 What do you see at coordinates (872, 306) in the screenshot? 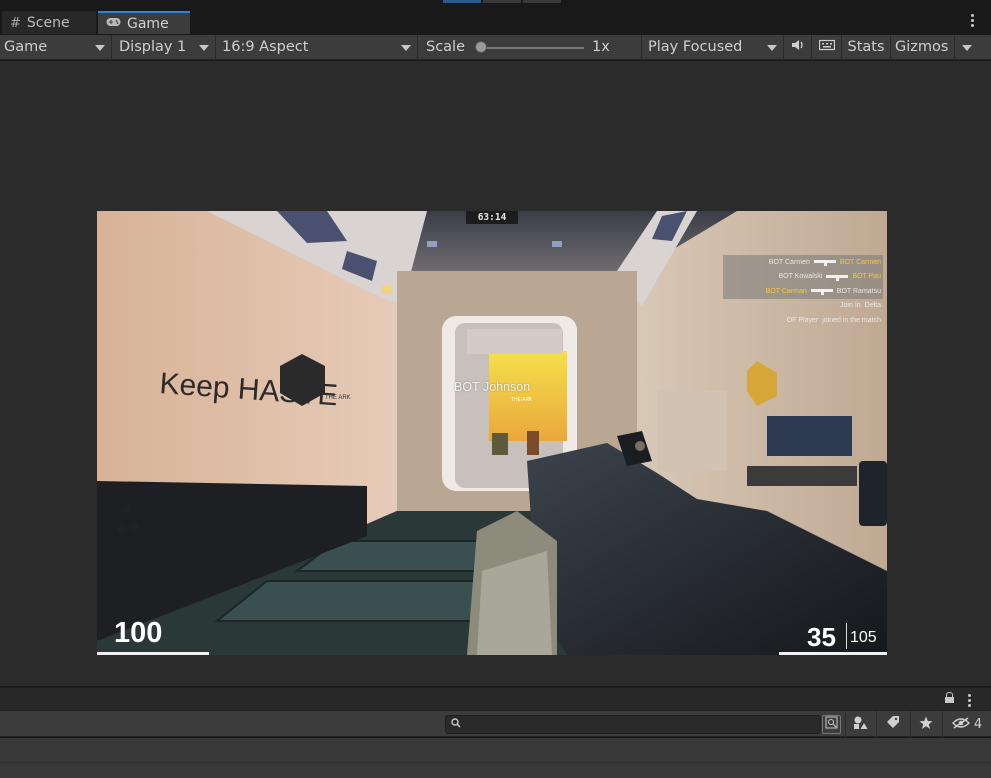
I see `chat-message-text: Delta` at bounding box center [872, 306].